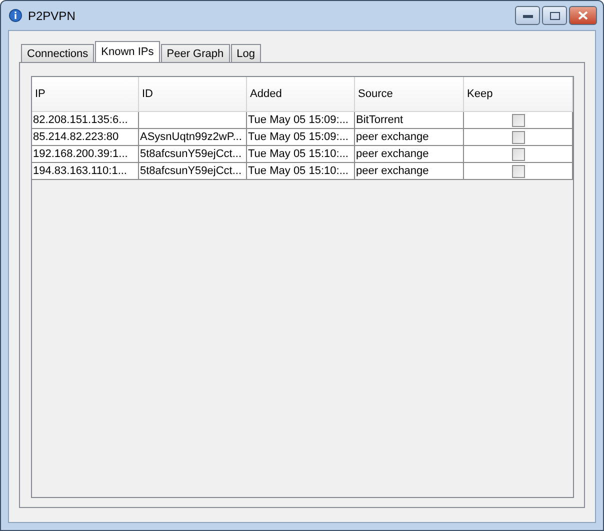 The image size is (604, 531). What do you see at coordinates (57, 53) in the screenshot?
I see `tab: Connections` at bounding box center [57, 53].